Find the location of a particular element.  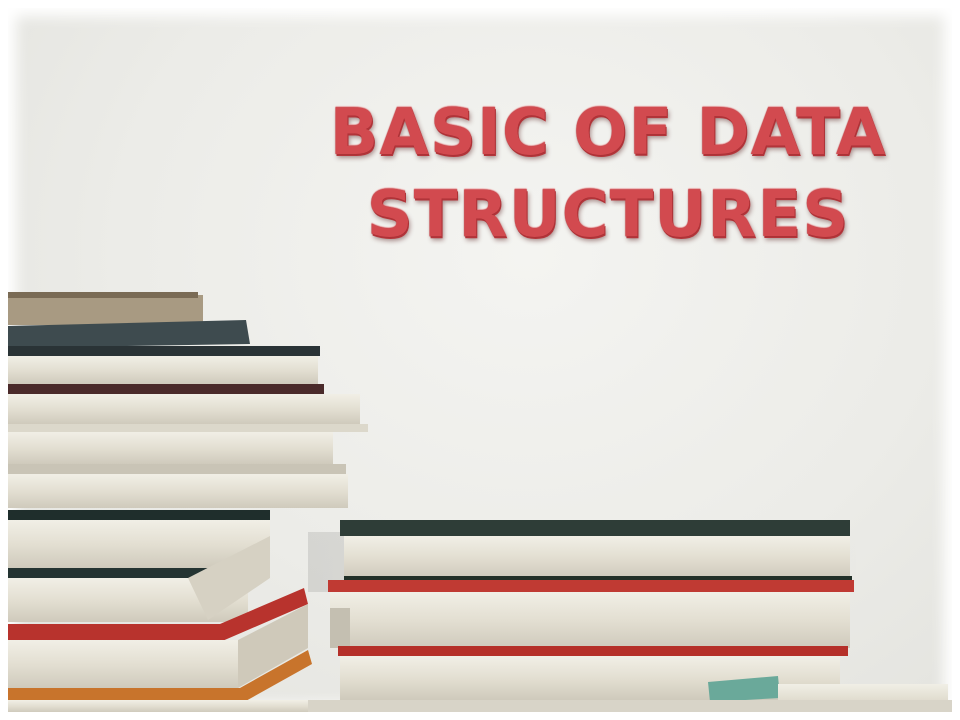

slide-title: BASIC OF DATA STRUCTURES is located at coordinates (608, 174).